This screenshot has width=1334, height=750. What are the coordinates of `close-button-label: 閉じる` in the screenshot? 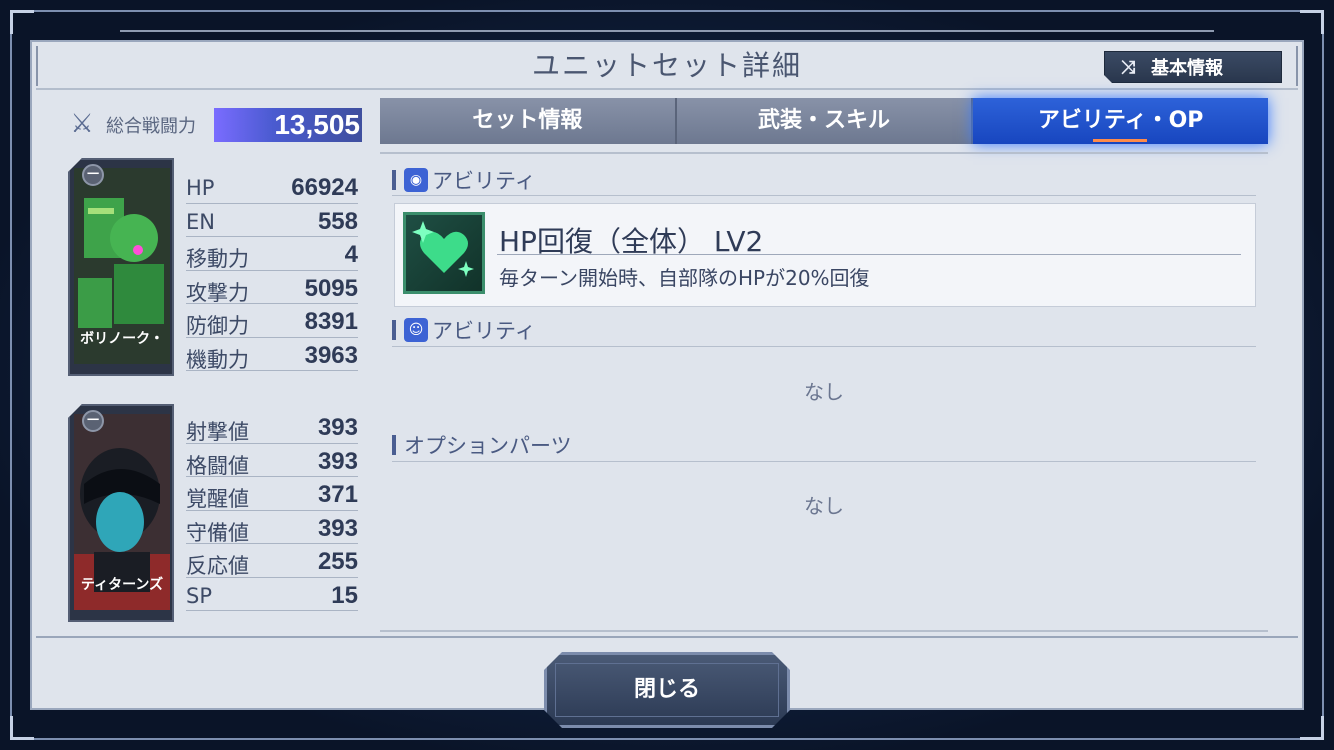 It's located at (666, 689).